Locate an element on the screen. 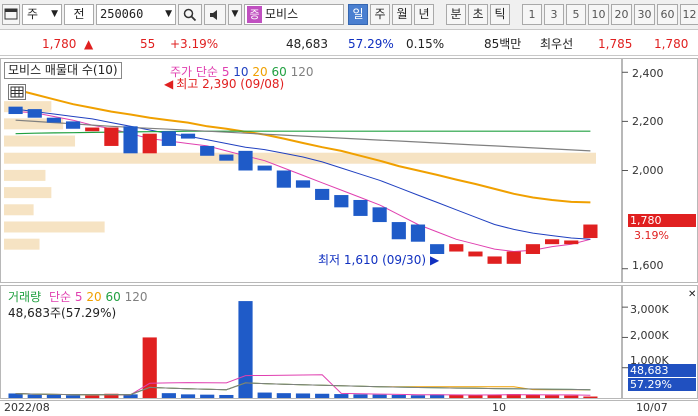  interval-button-5: 5 is located at coordinates (576, 14).